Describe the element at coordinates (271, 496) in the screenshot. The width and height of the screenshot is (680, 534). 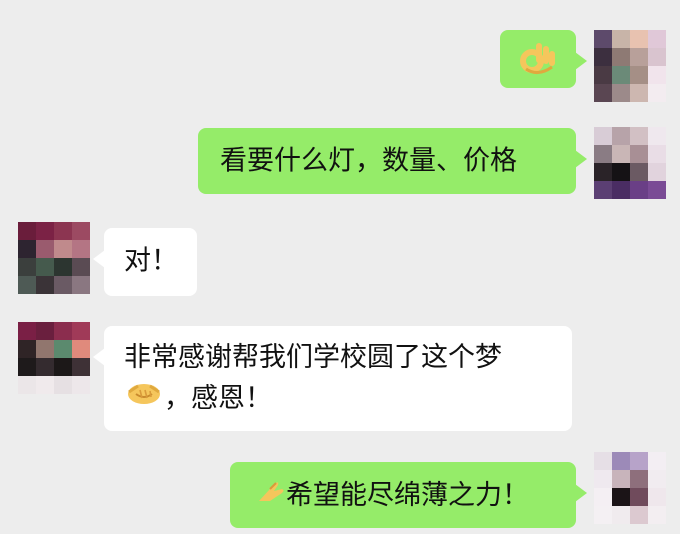
I see `pinching-hand-icon` at that location.